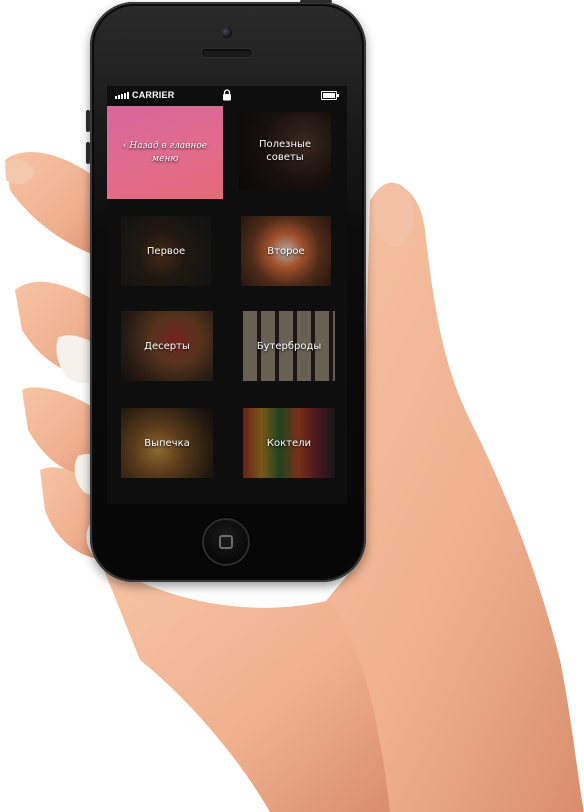  I want to click on back-to-main-menu-button: ‹ Назад в главное меню, so click(165, 152).